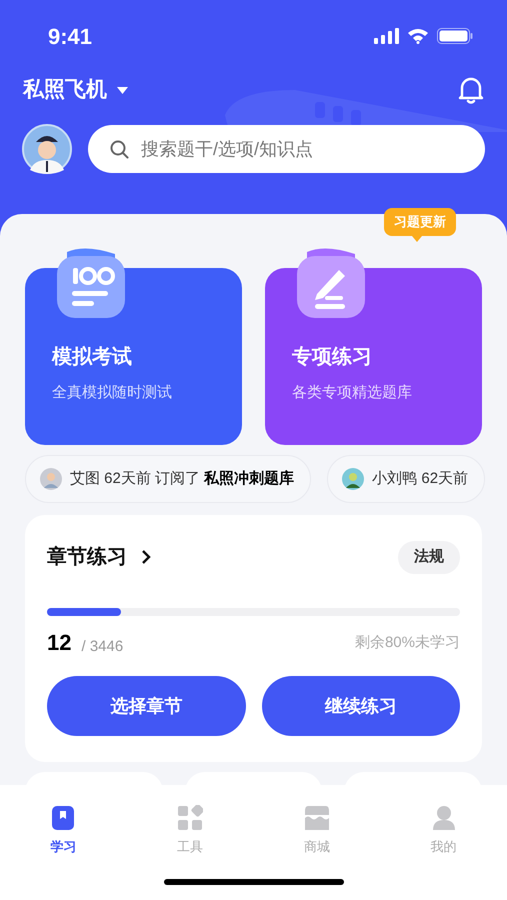 The height and width of the screenshot is (900, 507). I want to click on grid-icon, so click(190, 818).